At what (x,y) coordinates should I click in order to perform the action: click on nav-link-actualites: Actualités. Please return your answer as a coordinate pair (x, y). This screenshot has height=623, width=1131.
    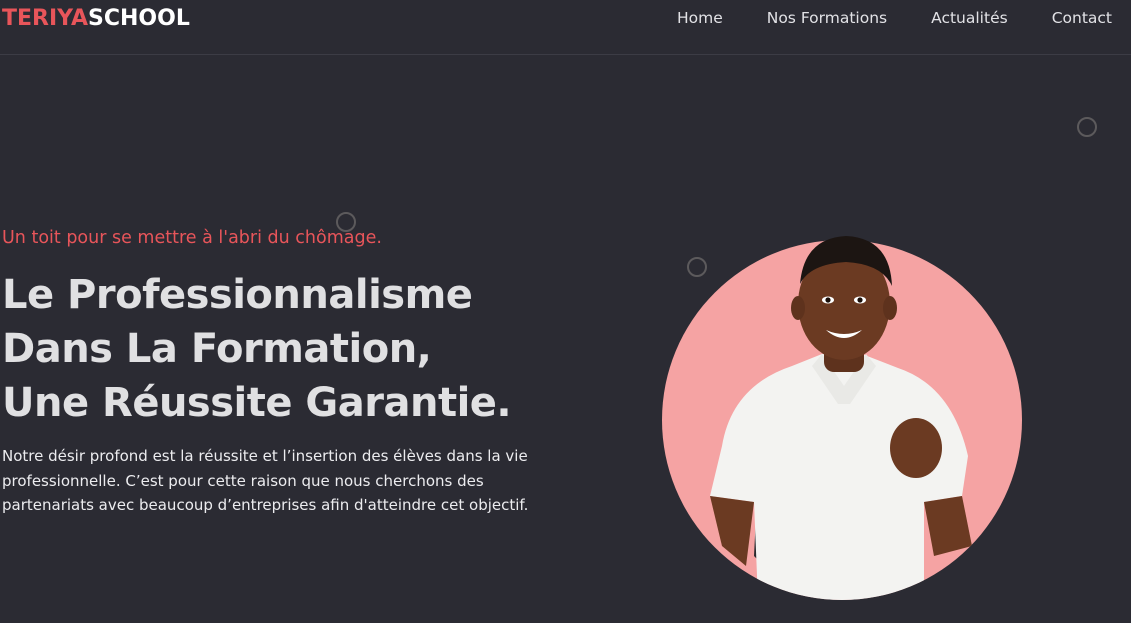
    Looking at the image, I should click on (969, 18).